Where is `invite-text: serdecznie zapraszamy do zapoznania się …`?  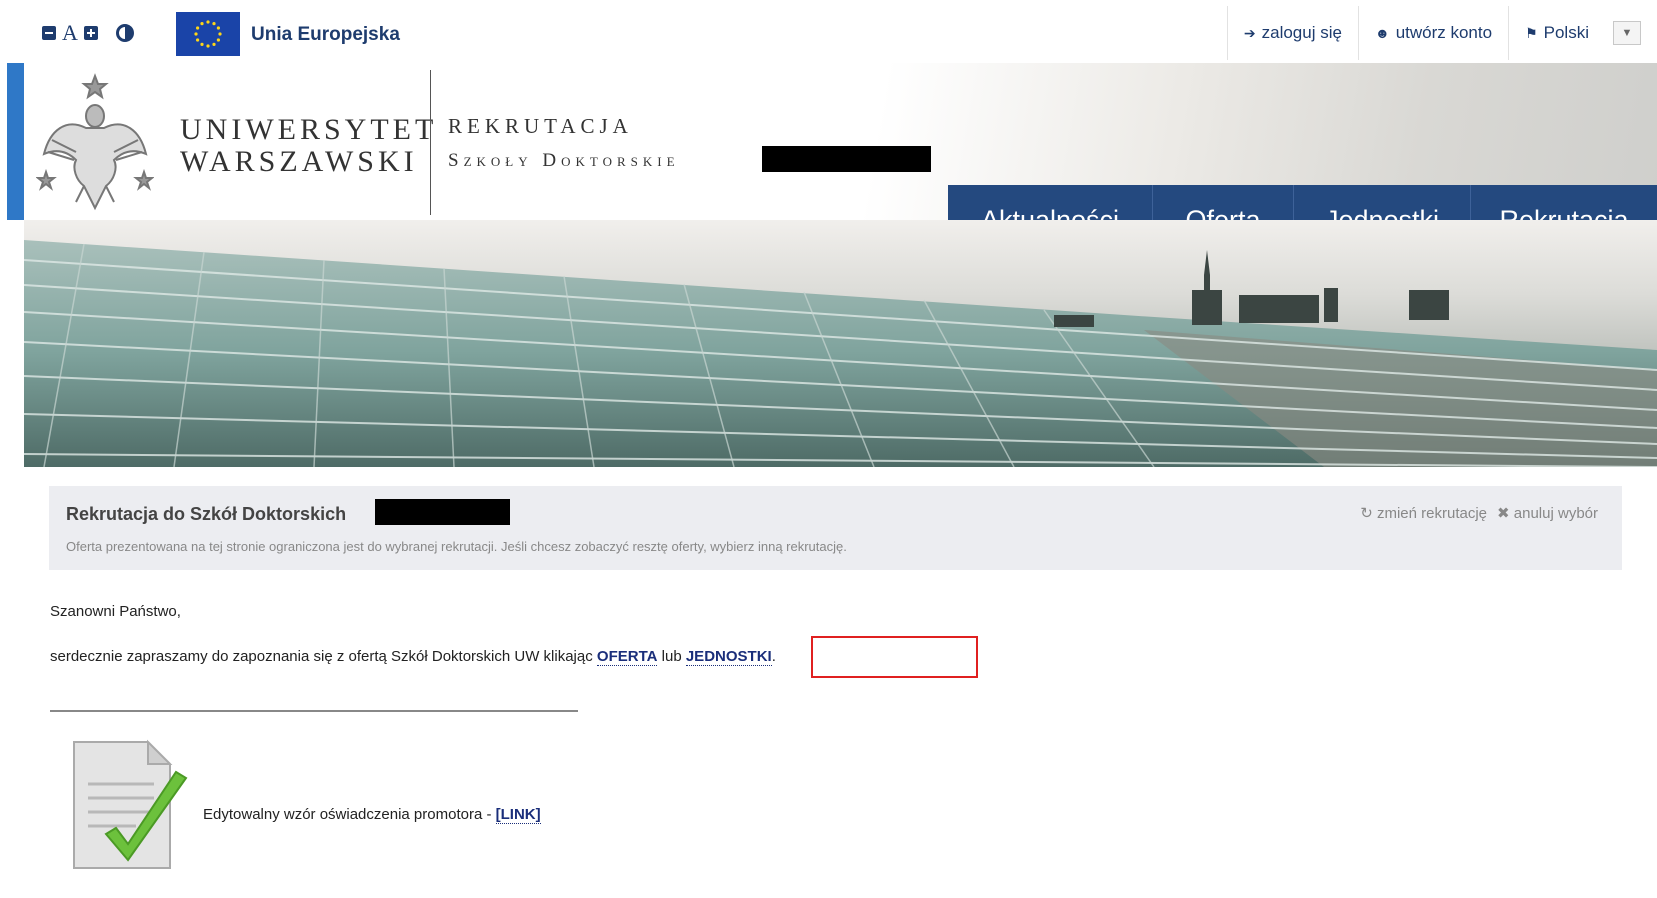
invite-text: serdecznie zapraszamy do zapoznania się … is located at coordinates (413, 657).